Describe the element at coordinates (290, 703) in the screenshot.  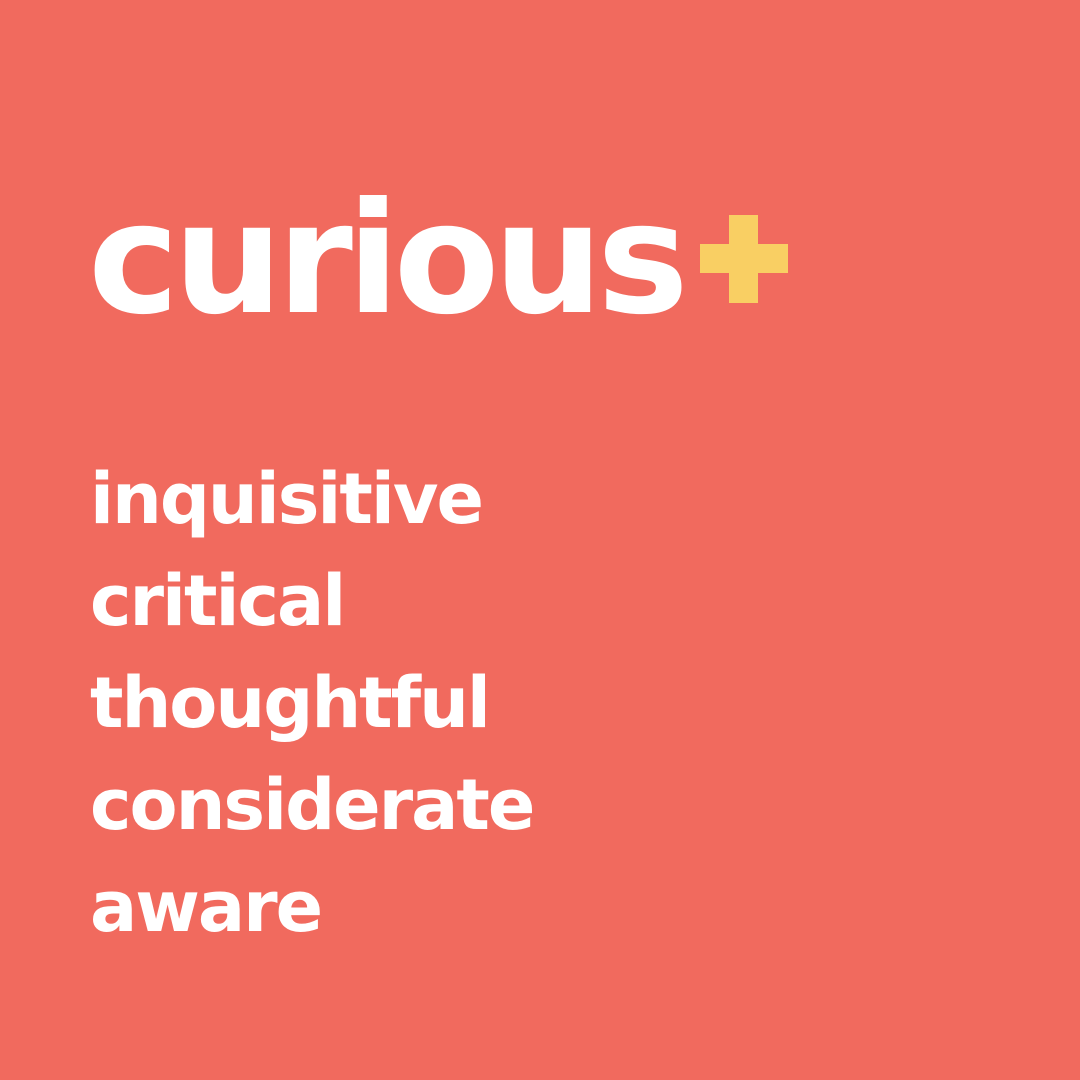
I see `synonym-item: thoughtful` at that location.